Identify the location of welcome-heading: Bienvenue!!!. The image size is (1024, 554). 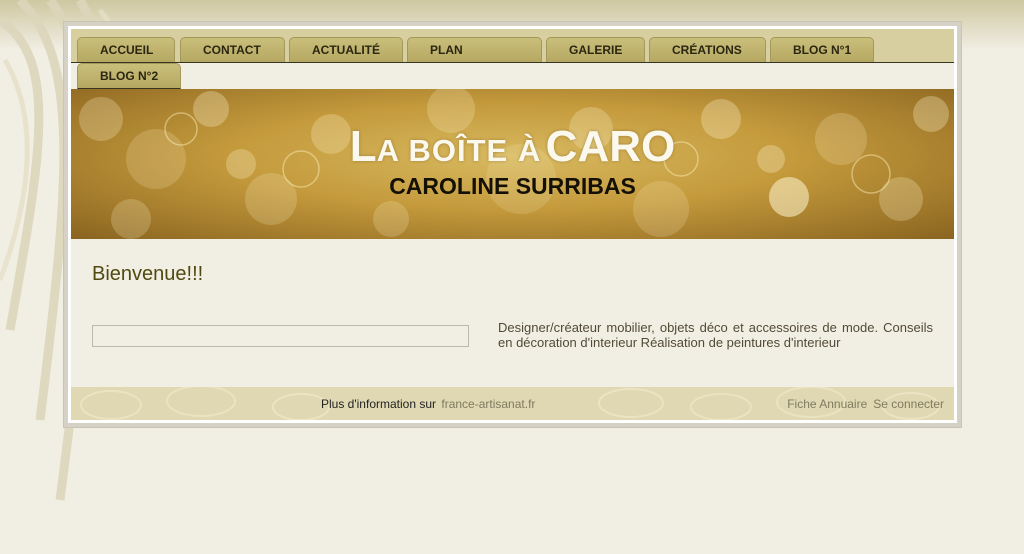
(148, 274).